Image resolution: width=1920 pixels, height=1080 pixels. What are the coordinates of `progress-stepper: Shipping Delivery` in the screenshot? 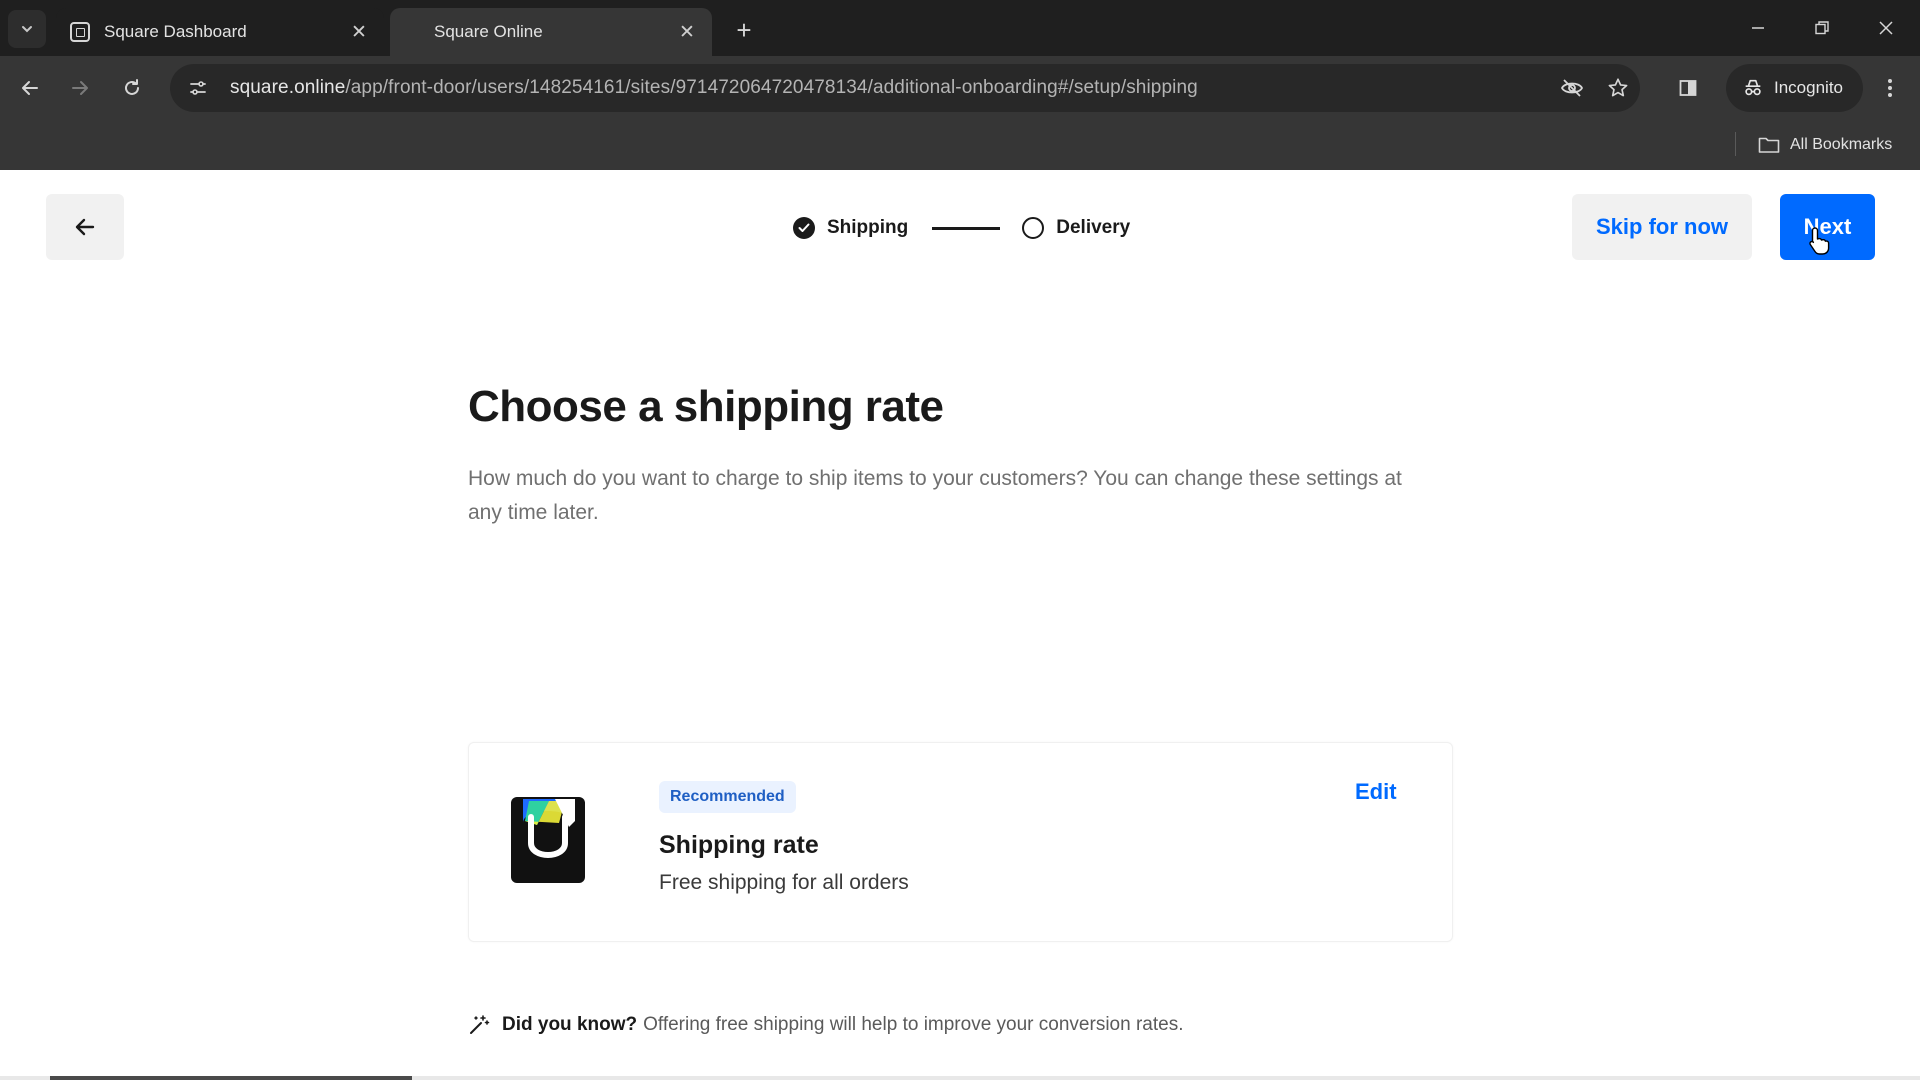 It's located at (961, 228).